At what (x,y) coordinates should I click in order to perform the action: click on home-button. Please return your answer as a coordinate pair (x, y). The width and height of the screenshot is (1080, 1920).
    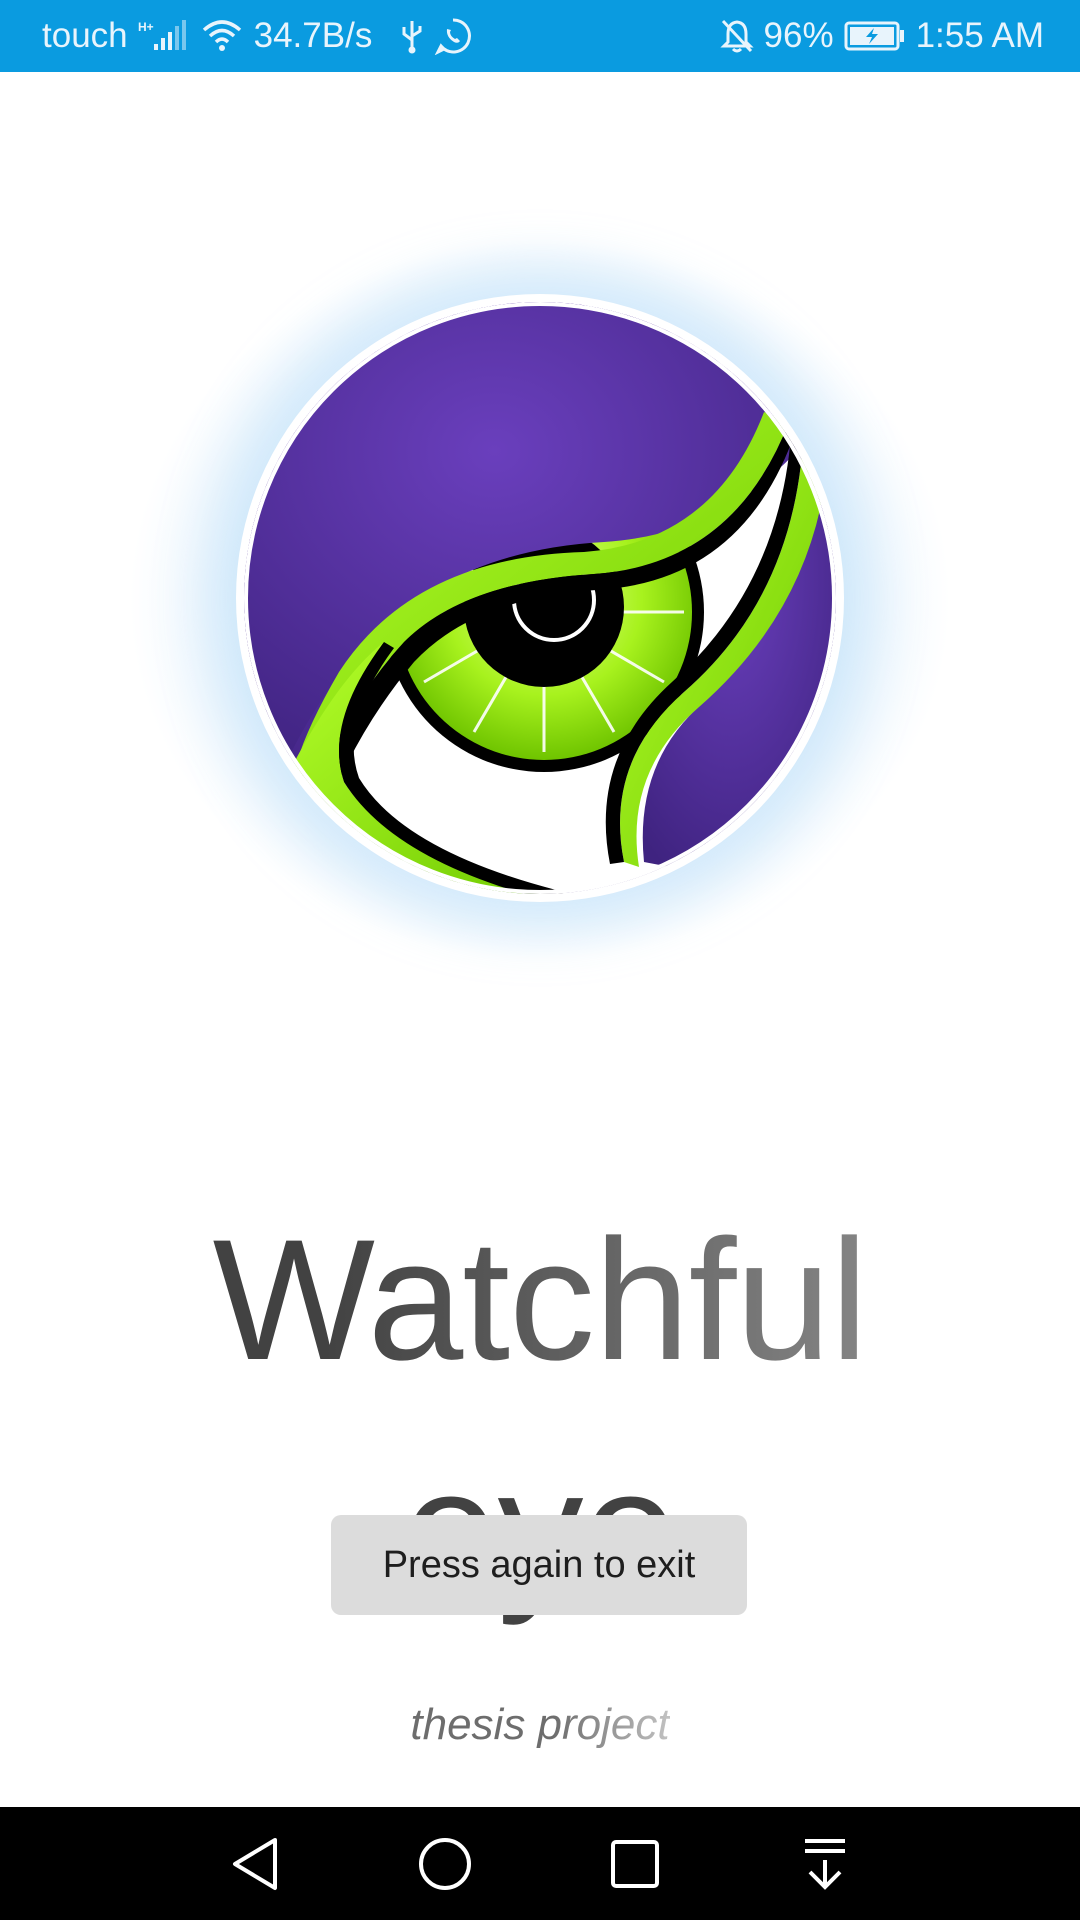
    Looking at the image, I should click on (445, 1864).